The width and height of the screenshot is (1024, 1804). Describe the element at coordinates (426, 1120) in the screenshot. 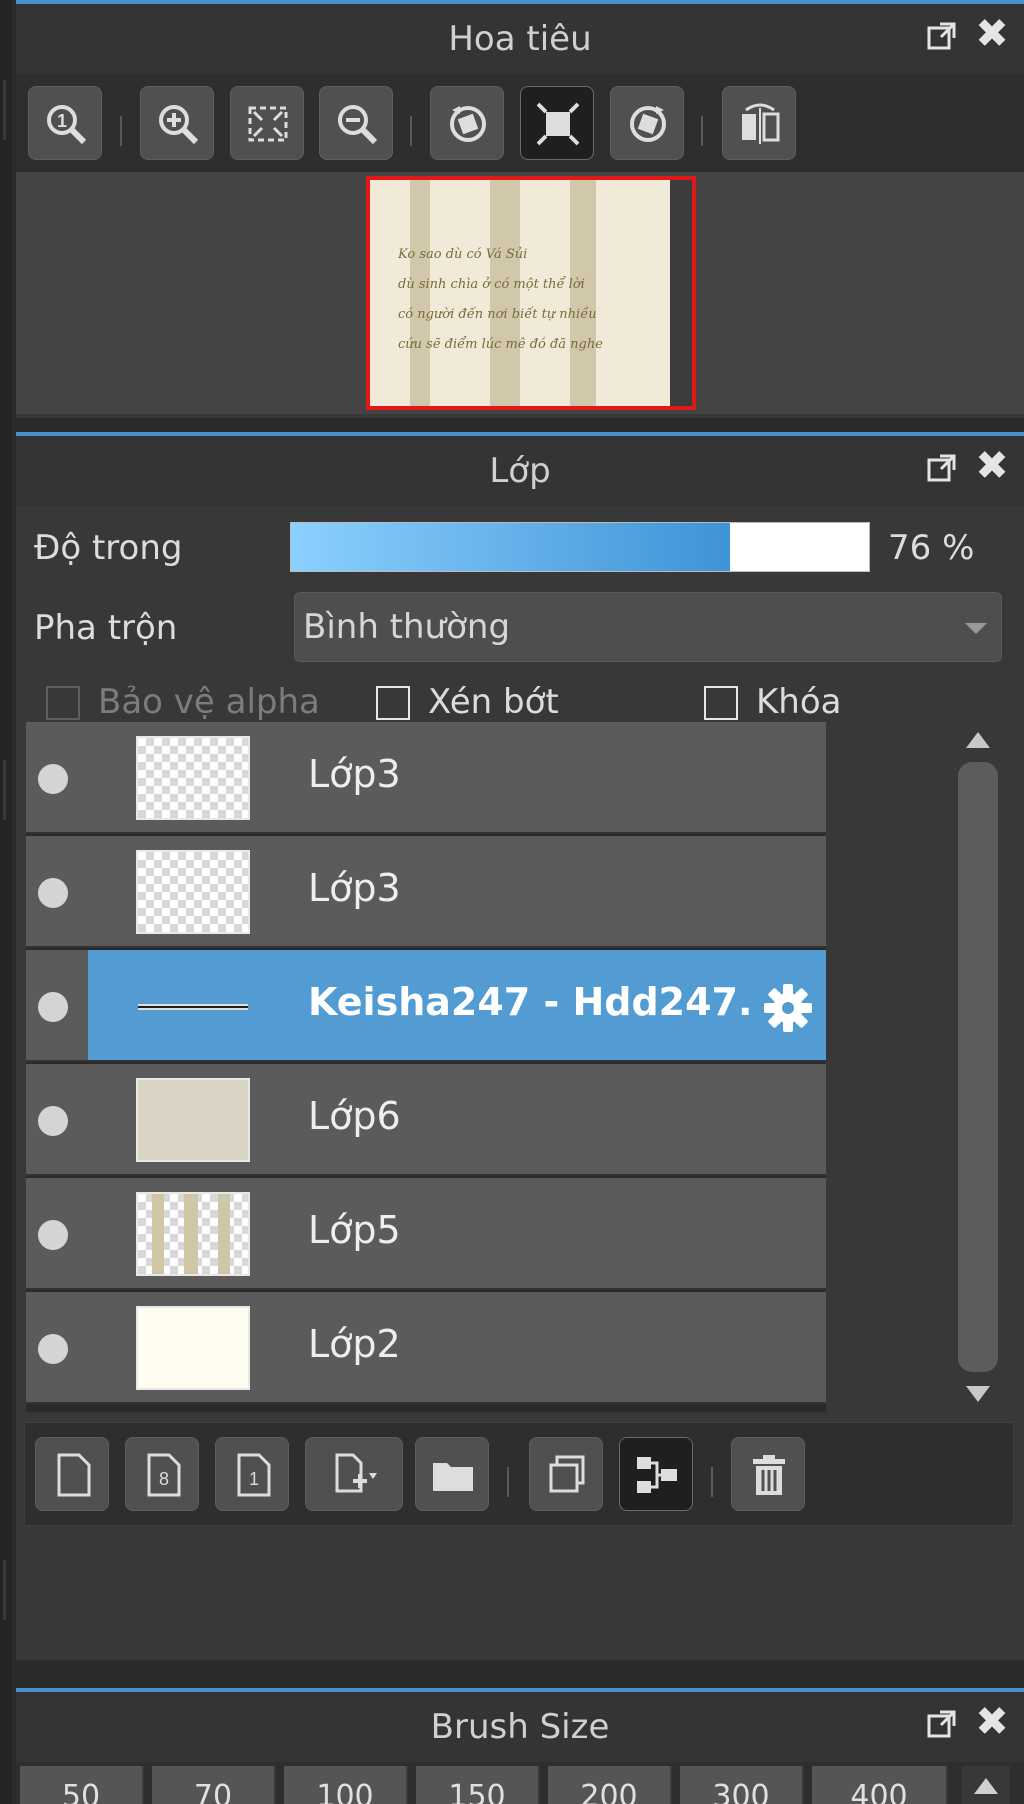

I see `layer-row: Lớp6` at that location.